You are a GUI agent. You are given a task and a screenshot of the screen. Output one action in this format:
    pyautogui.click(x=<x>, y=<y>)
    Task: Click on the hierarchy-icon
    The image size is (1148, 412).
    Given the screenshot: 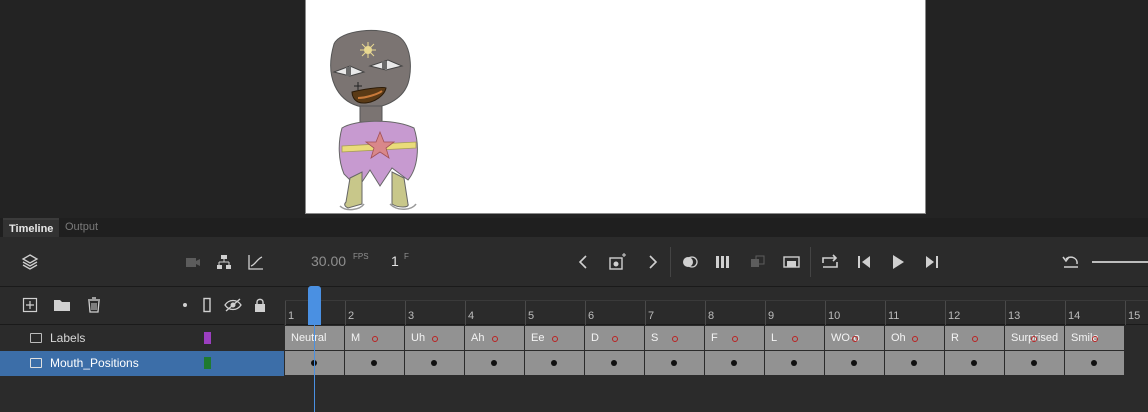 What is the action you would take?
    pyautogui.click(x=224, y=262)
    